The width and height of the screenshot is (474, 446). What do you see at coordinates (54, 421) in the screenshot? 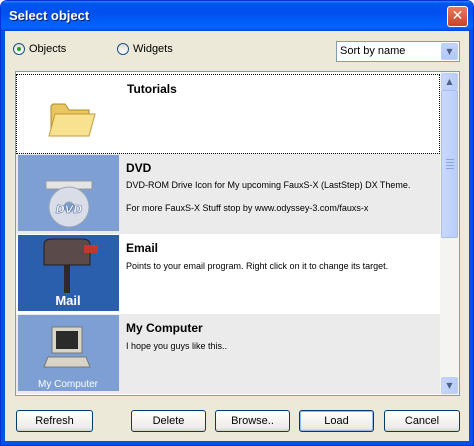
I see `refresh-button: Refresh` at bounding box center [54, 421].